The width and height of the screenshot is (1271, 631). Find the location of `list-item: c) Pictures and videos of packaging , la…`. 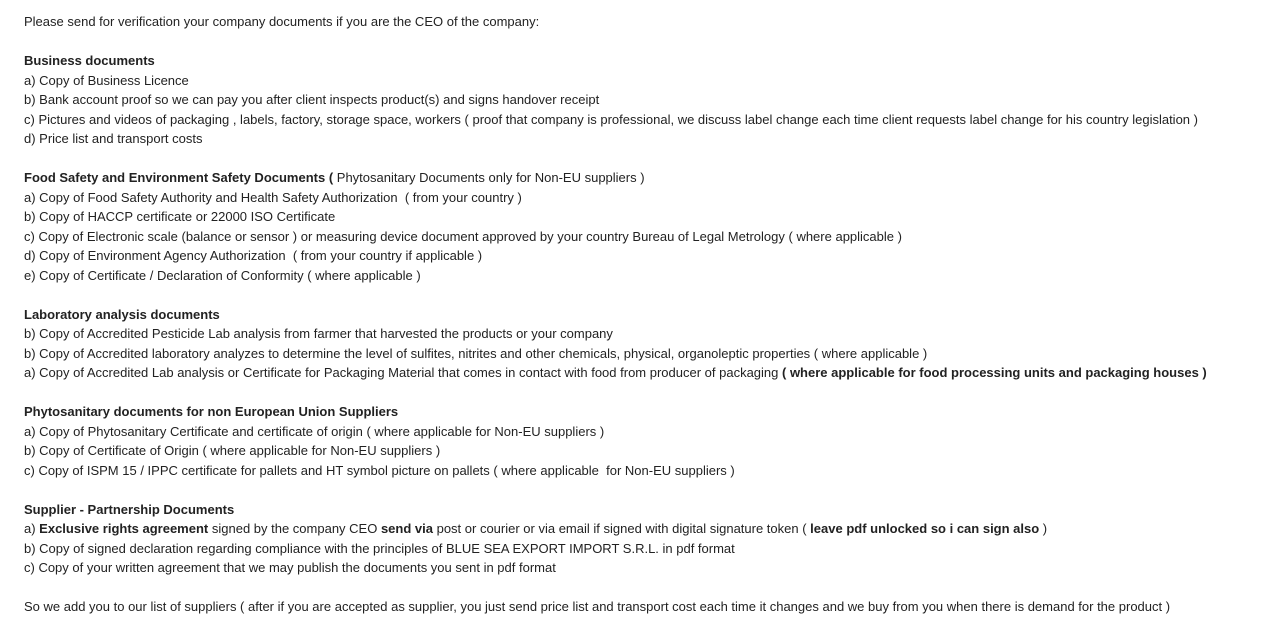

list-item: c) Pictures and videos of packaging , la… is located at coordinates (615, 120).